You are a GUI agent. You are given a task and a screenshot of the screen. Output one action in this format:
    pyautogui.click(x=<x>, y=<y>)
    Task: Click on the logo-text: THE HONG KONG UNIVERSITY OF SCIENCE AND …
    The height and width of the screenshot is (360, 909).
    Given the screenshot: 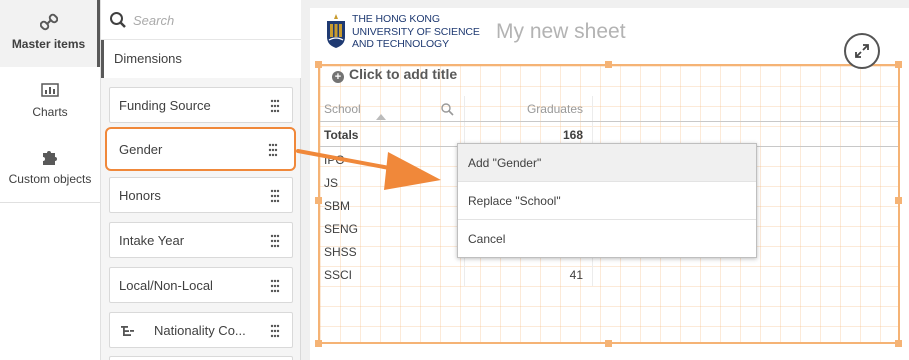 What is the action you would take?
    pyautogui.click(x=416, y=32)
    